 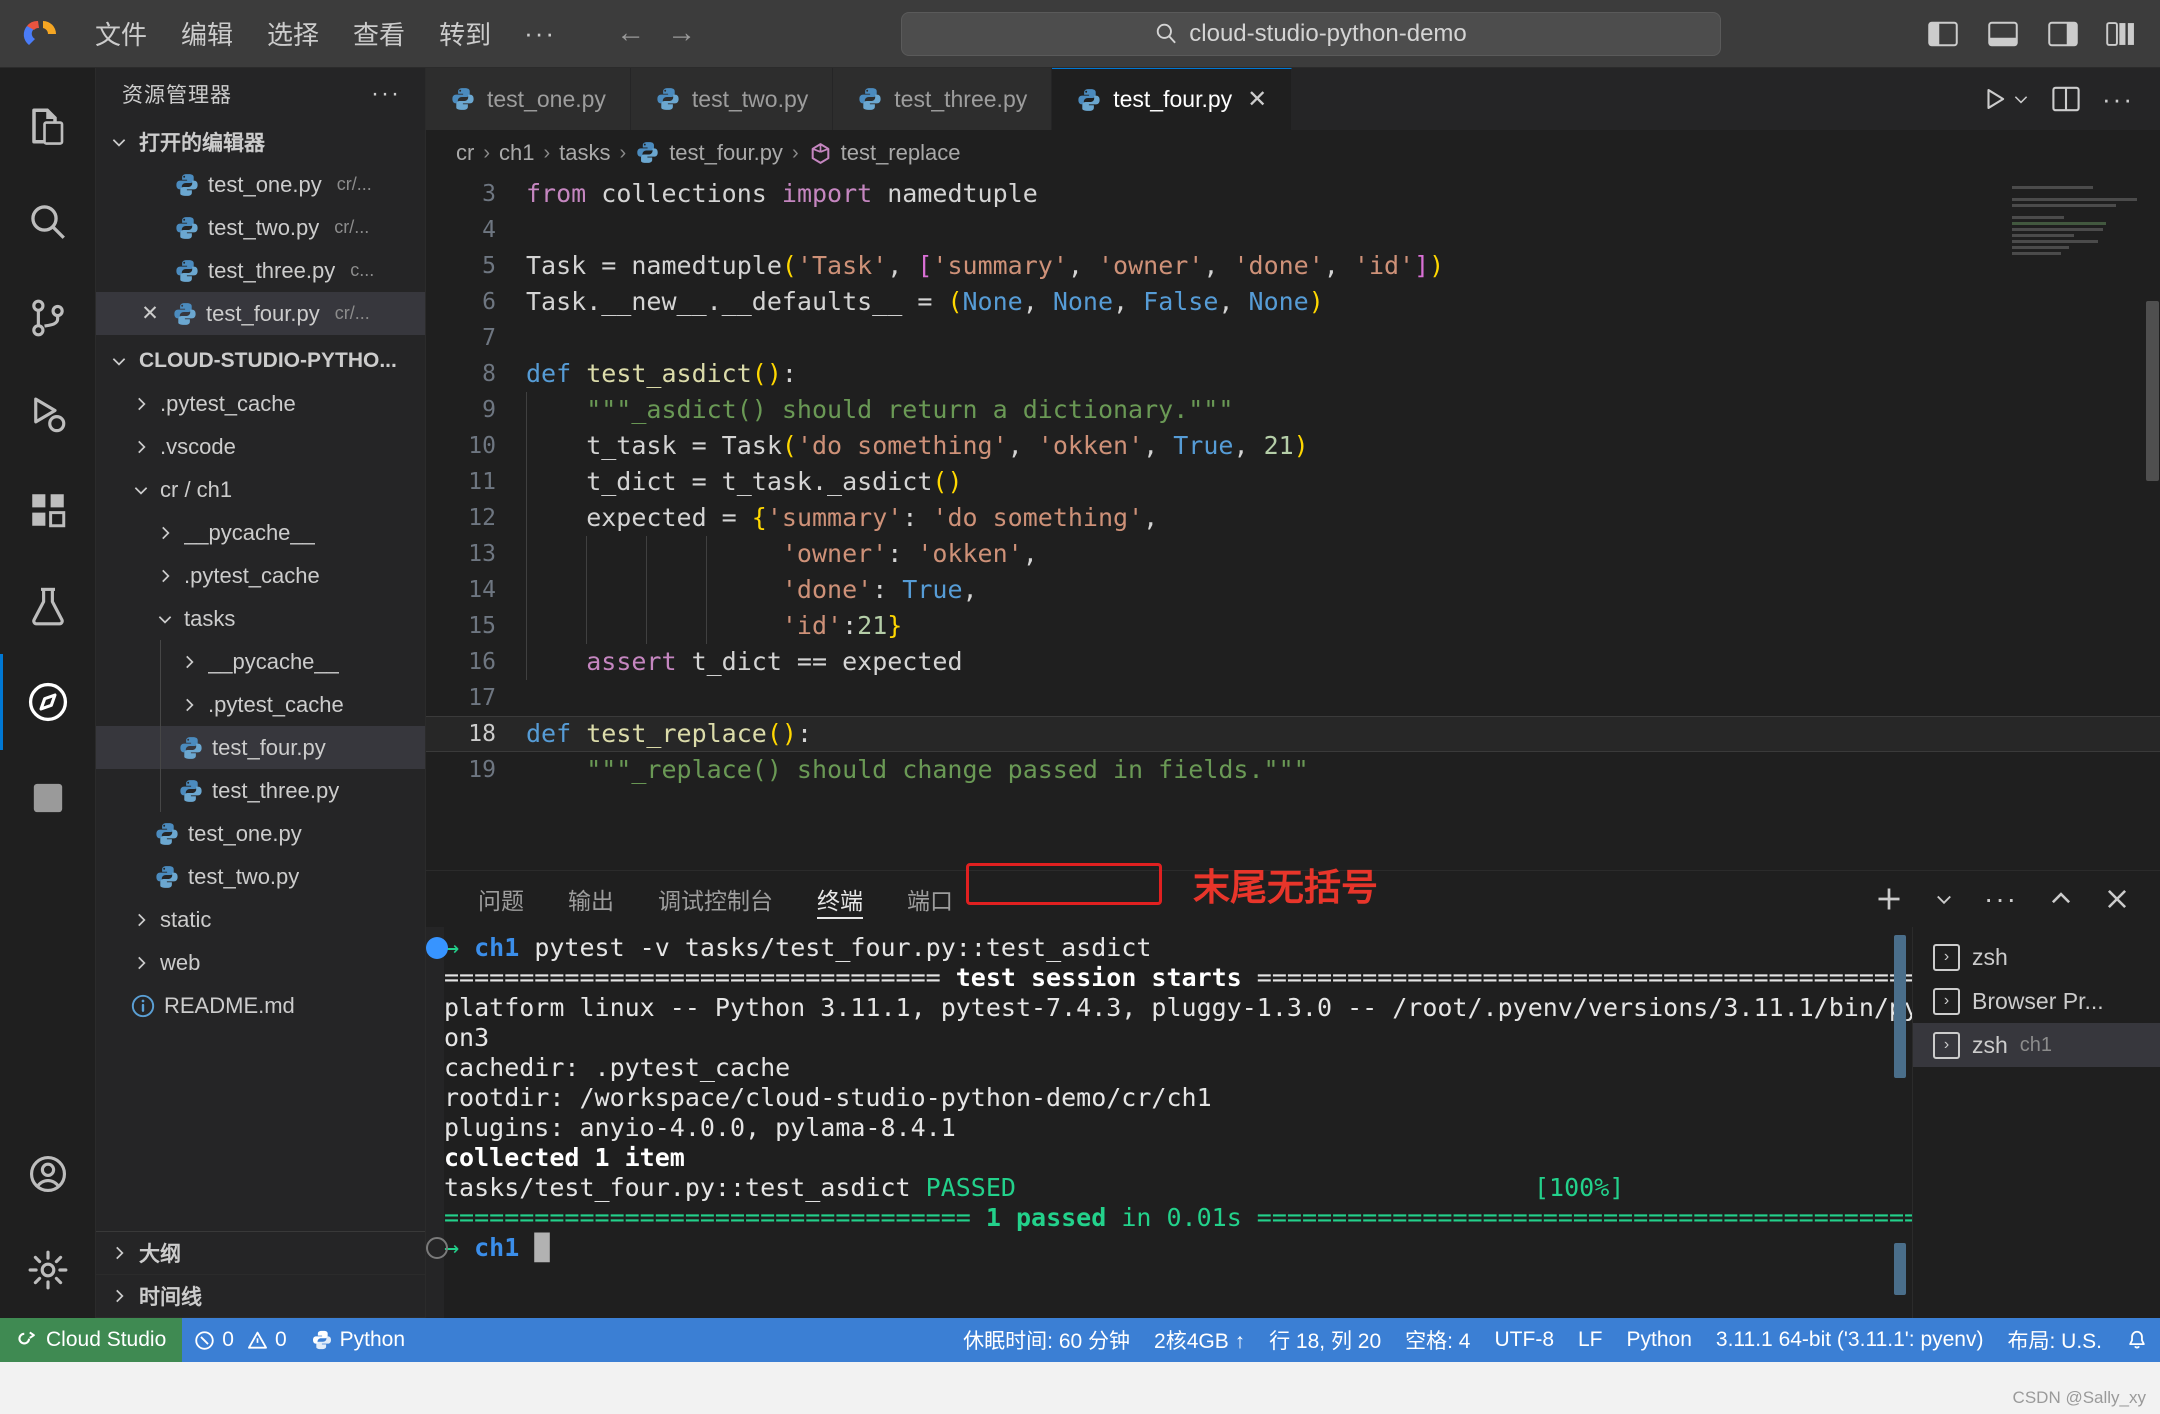 What do you see at coordinates (150, 313) in the screenshot?
I see `close-editor-icon: ✕` at bounding box center [150, 313].